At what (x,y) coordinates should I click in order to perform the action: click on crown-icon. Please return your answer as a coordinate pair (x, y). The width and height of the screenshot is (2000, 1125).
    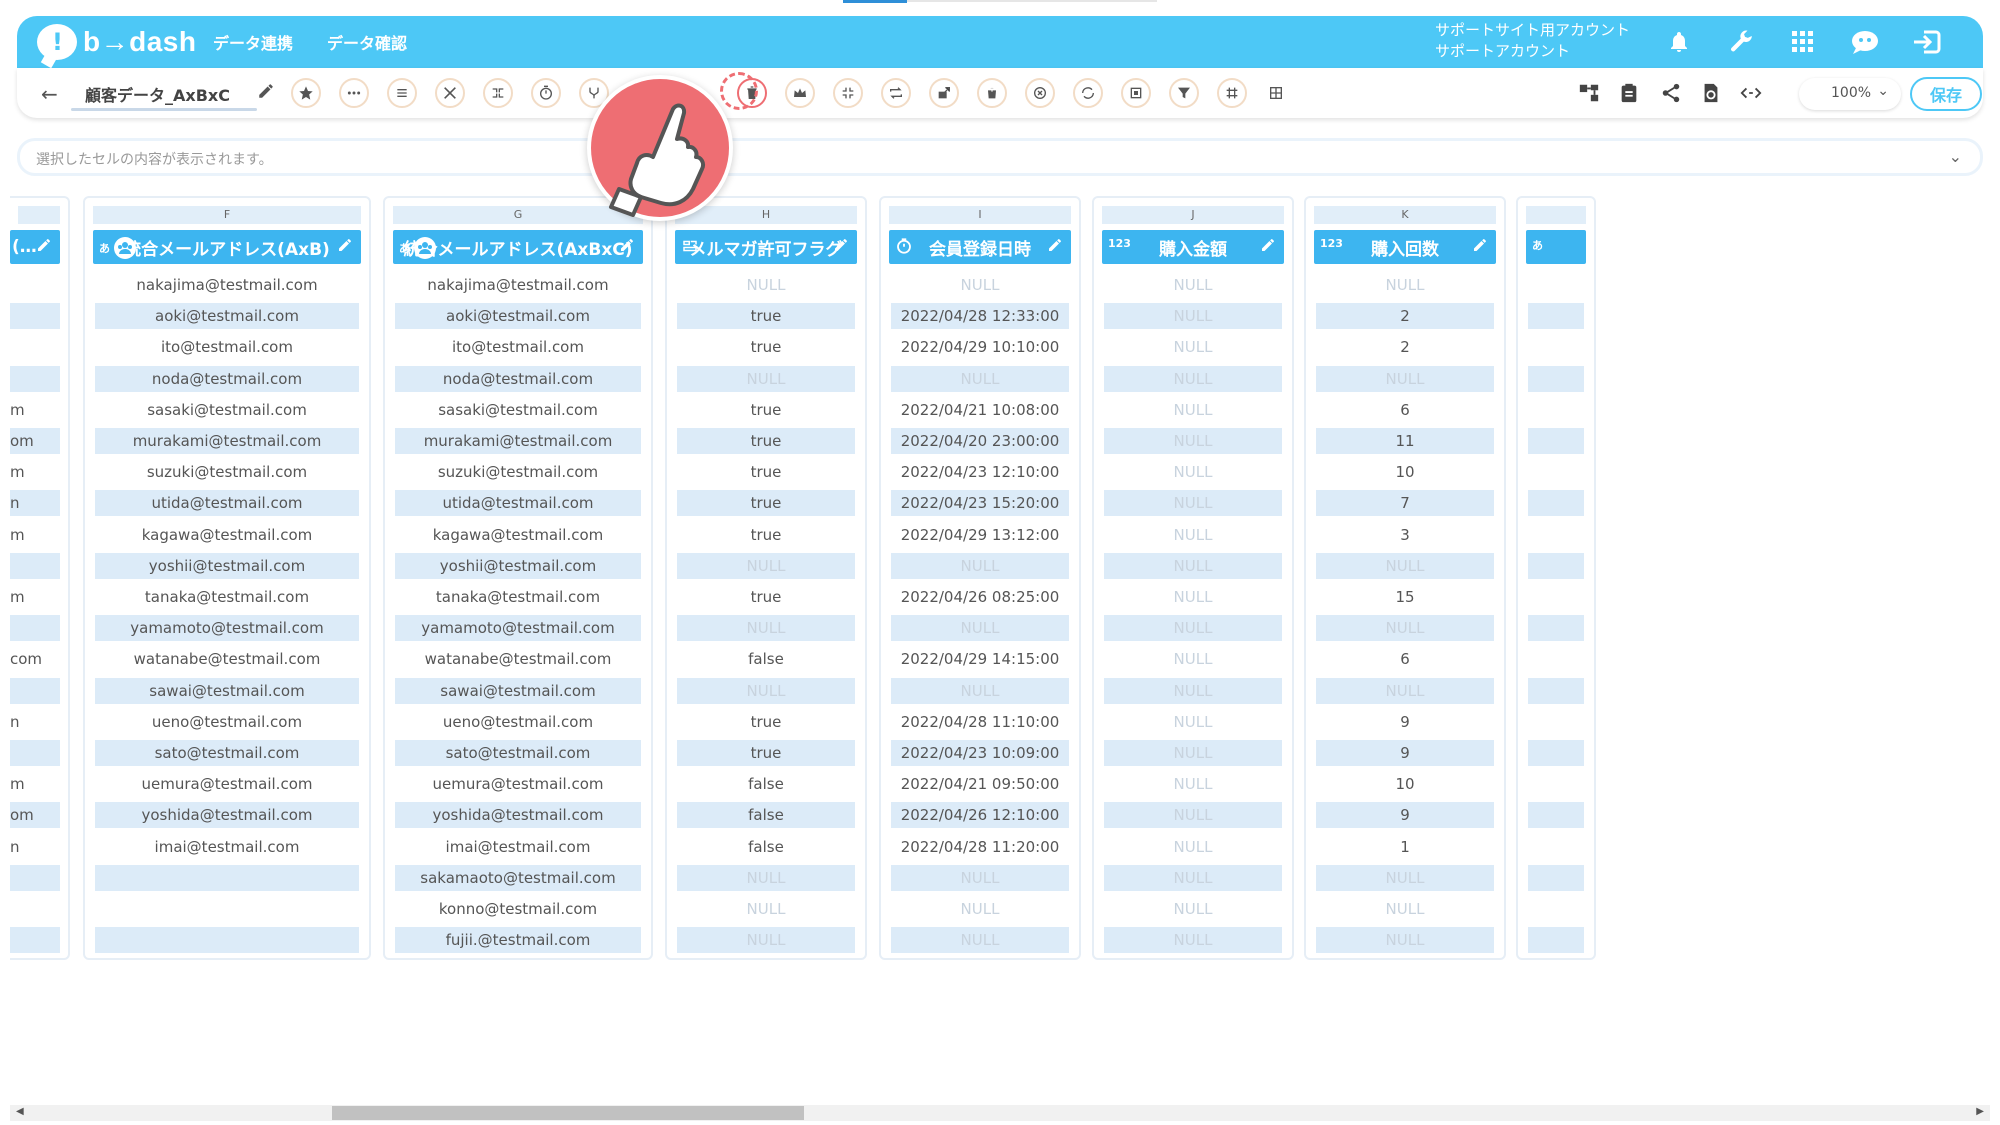
    Looking at the image, I should click on (800, 93).